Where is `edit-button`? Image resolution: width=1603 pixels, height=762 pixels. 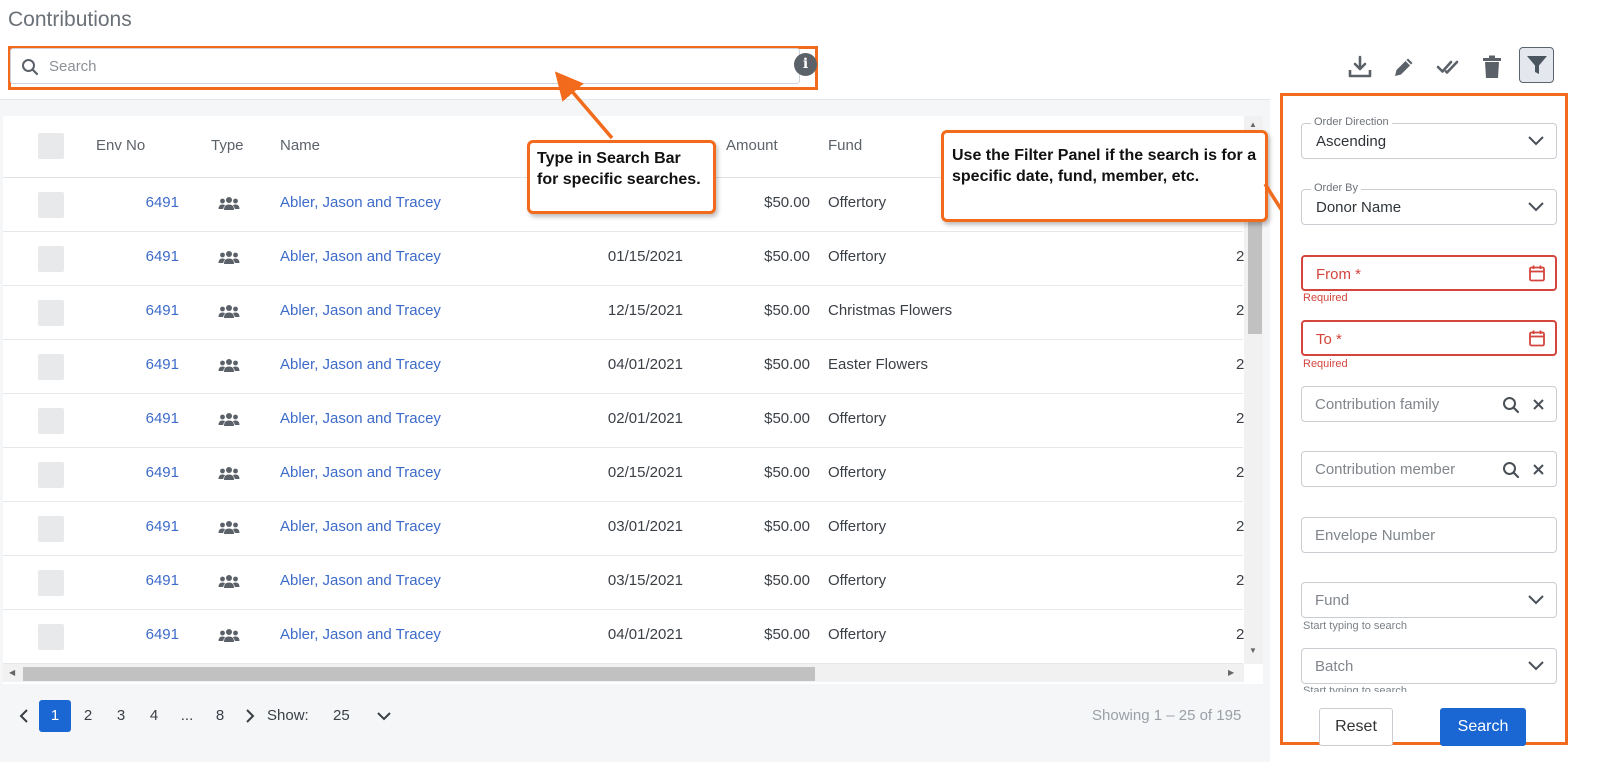
edit-button is located at coordinates (1404, 67).